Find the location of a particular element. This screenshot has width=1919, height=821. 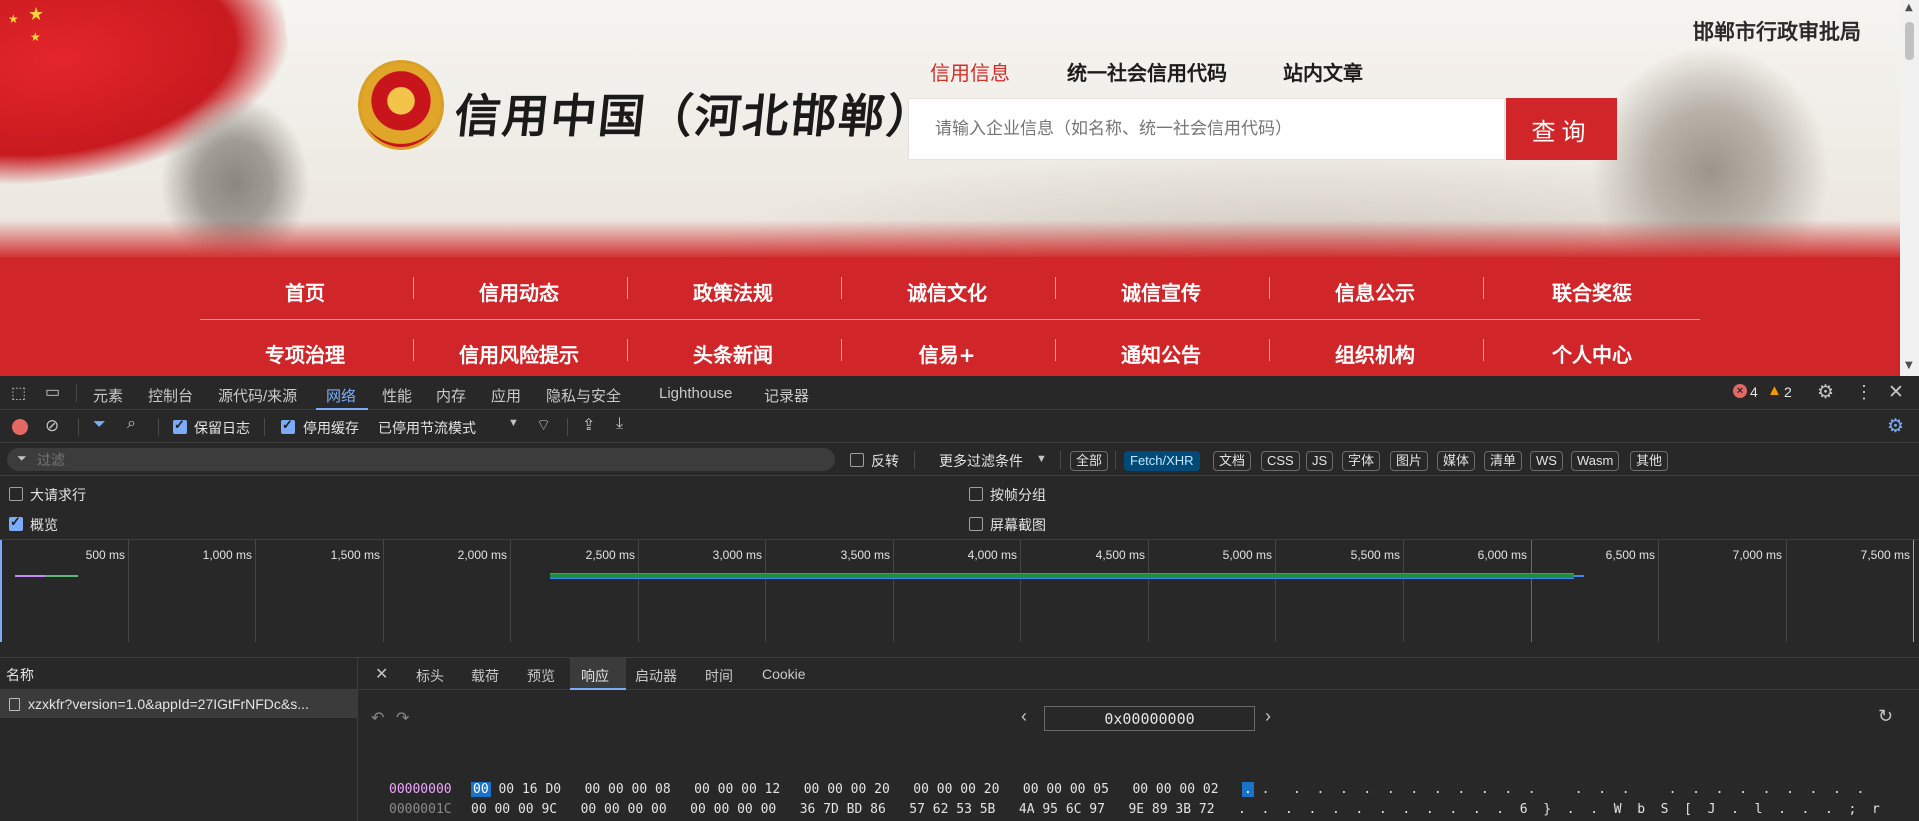

nav-item-notices: 通知公告 is located at coordinates (1161, 353).